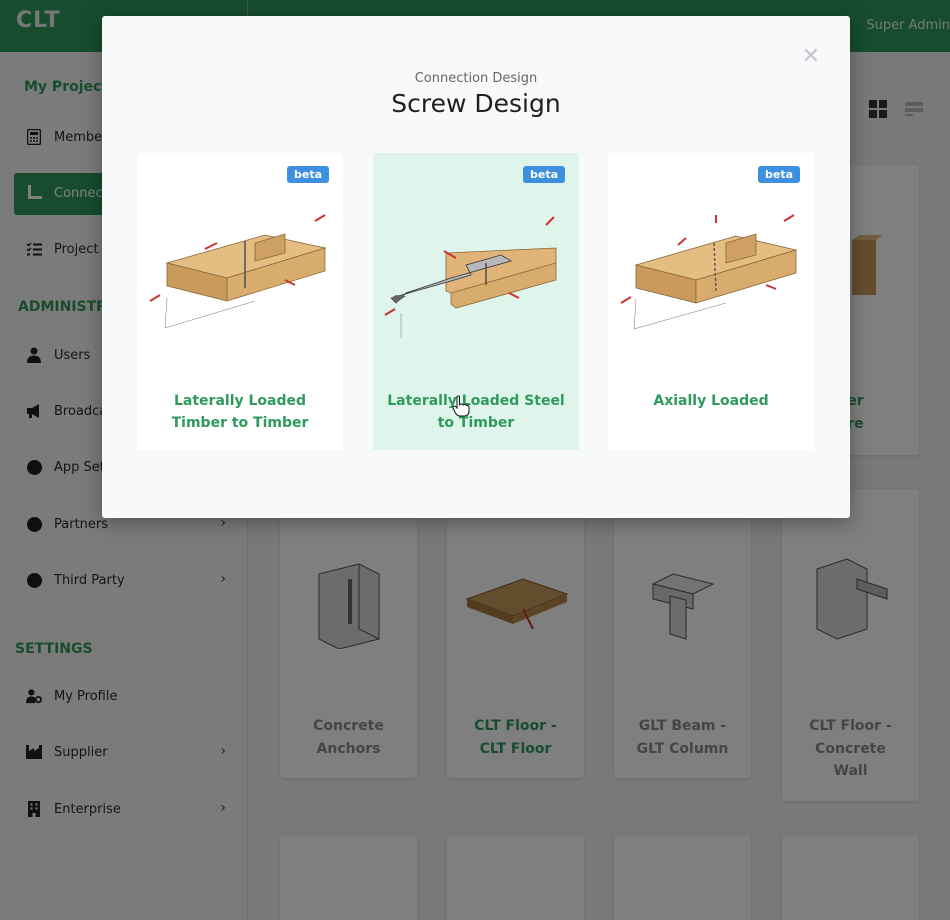 This screenshot has height=920, width=950. Describe the element at coordinates (476, 423) in the screenshot. I see `option-label-line: to Timber` at that location.